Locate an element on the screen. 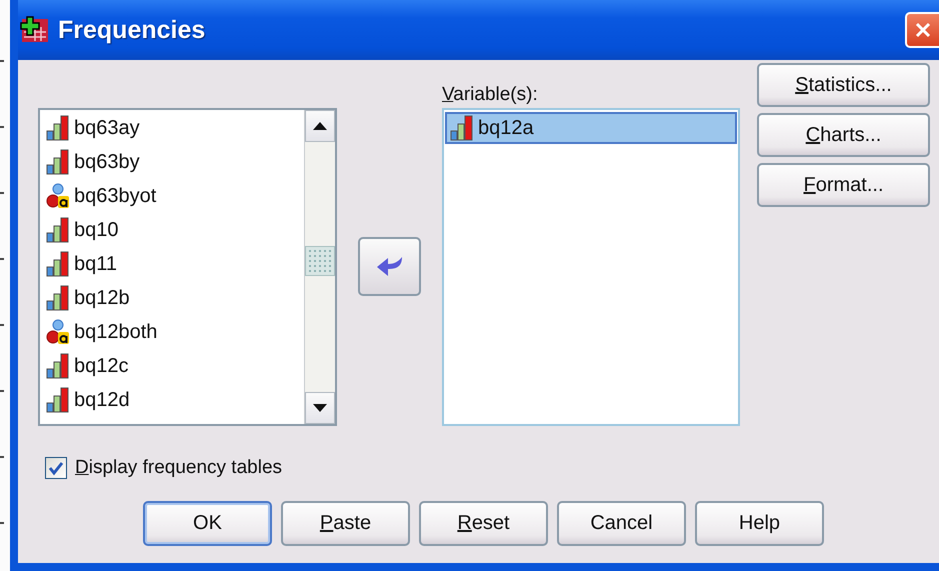  scrollbar is located at coordinates (319, 267).